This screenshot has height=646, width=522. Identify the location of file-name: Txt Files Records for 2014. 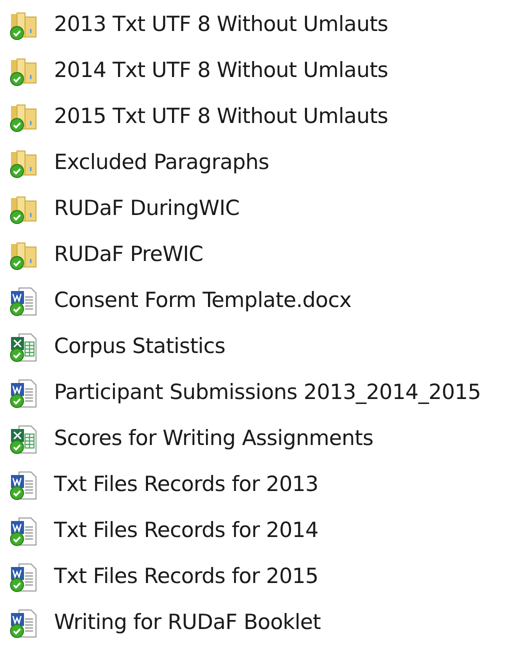
(186, 531).